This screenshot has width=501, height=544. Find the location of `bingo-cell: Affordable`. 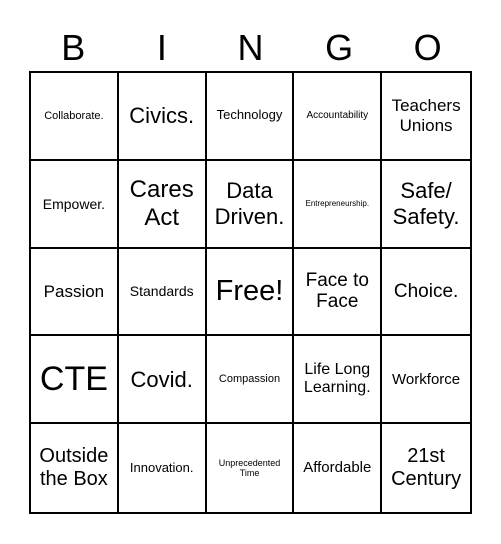

bingo-cell: Affordable is located at coordinates (338, 468).